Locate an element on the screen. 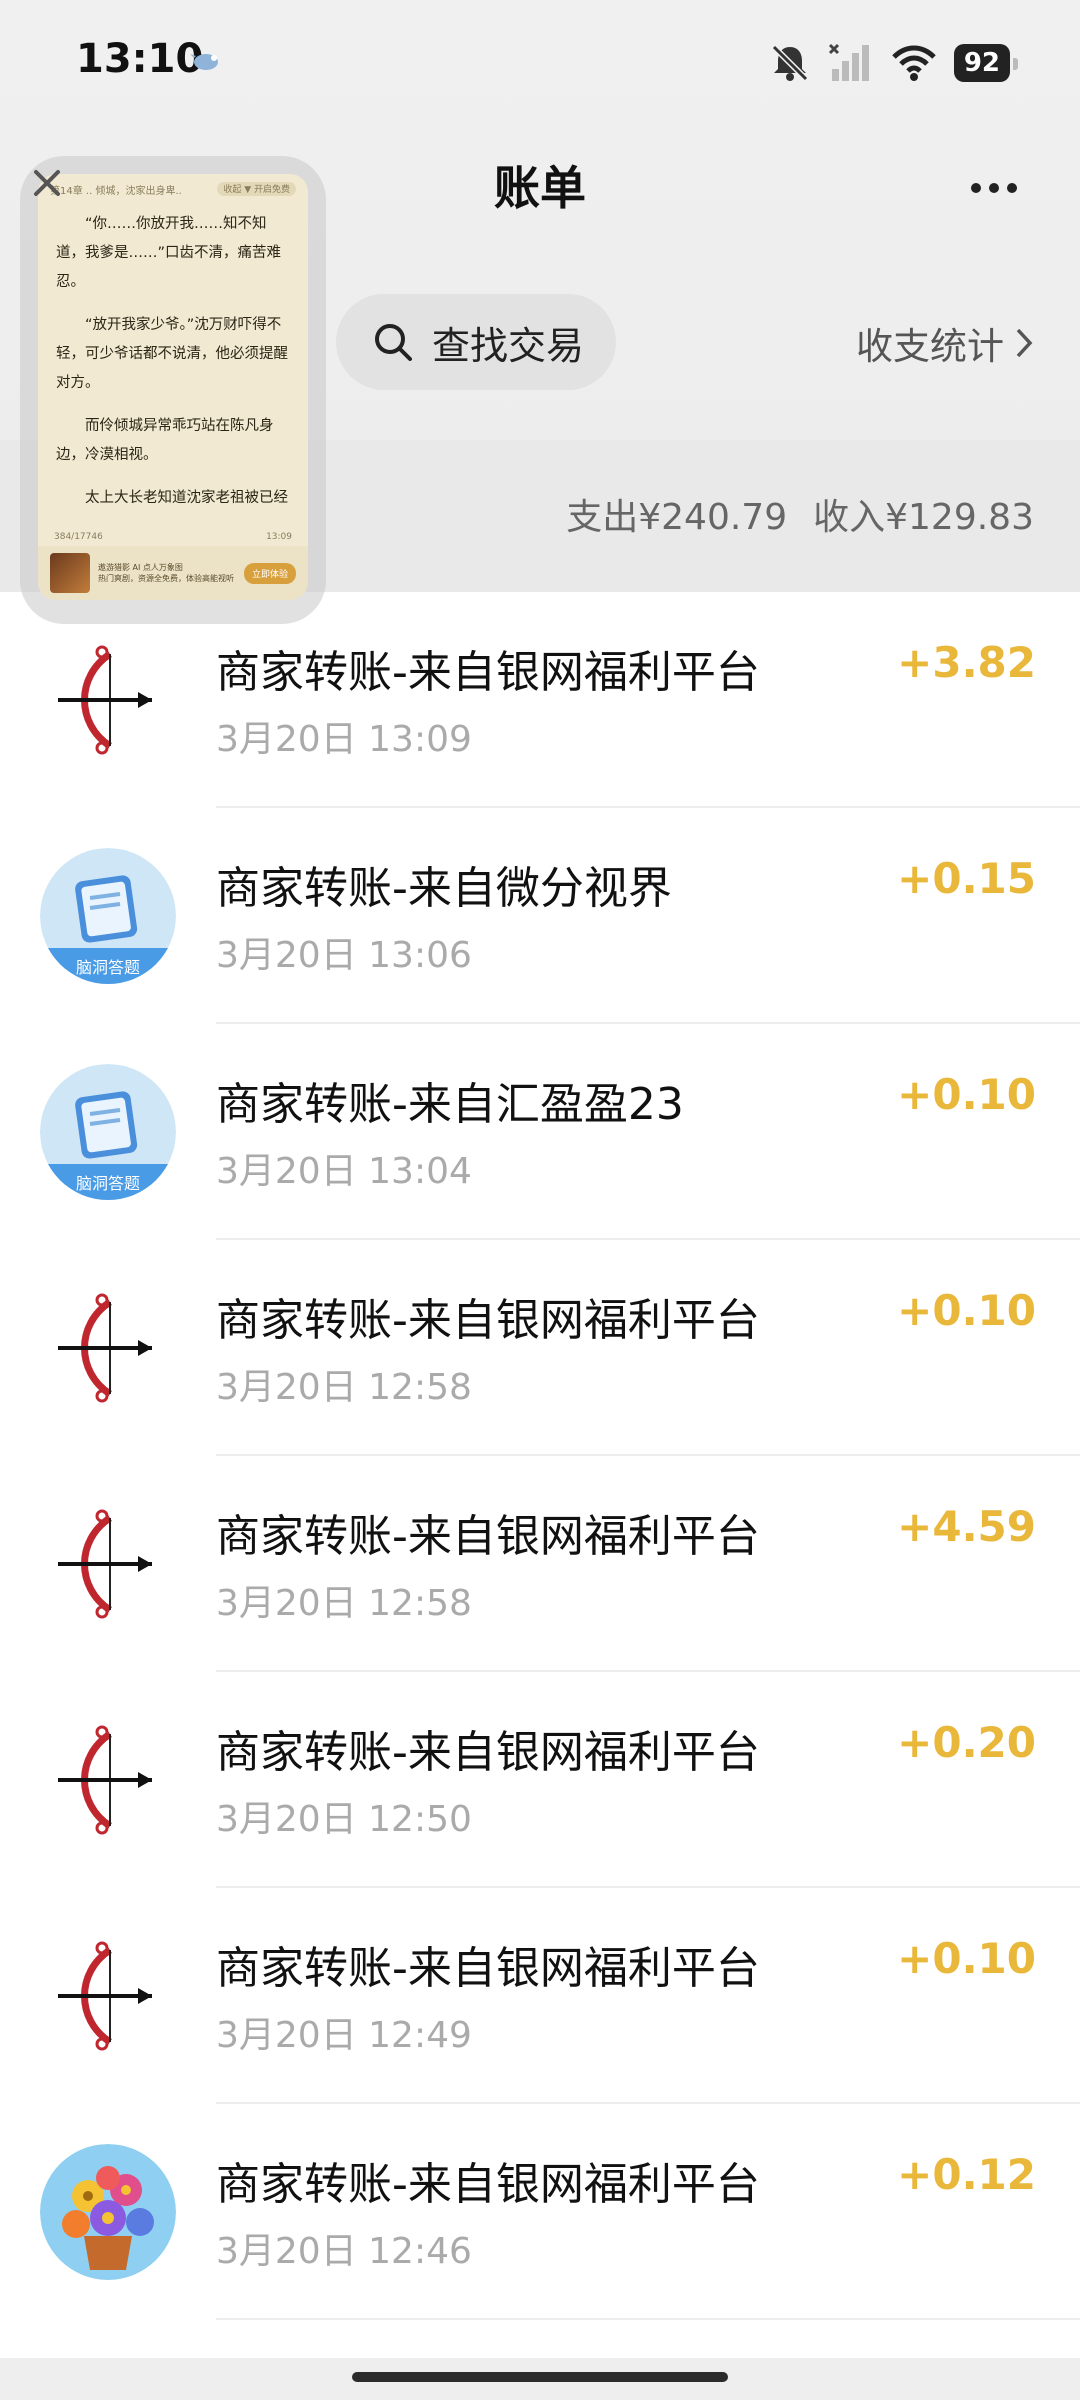 Image resolution: width=1080 pixels, height=2400 pixels. ad-text: 遨游猎影 AI 点人万象图 热门爽剧，资源全免费，体验高能视听 is located at coordinates (167, 573).